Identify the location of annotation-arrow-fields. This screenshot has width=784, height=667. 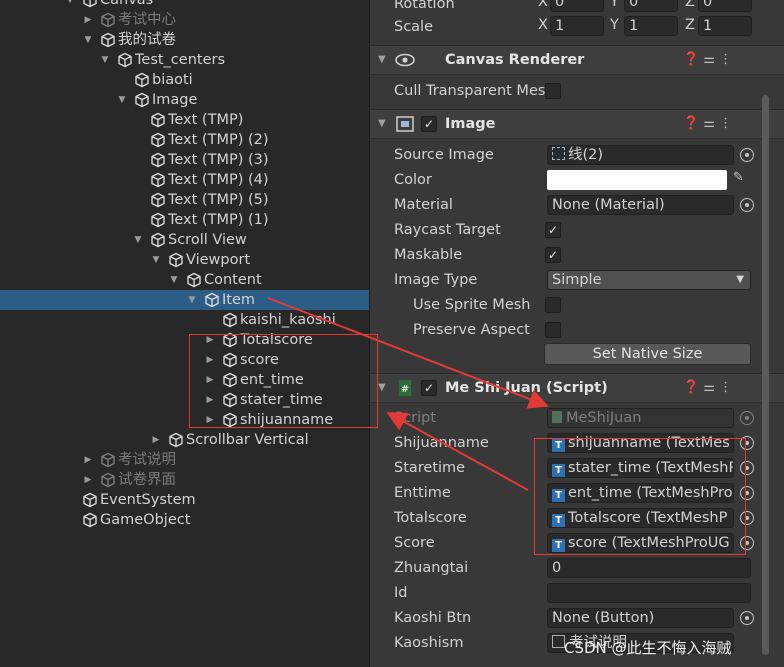
(457, 451).